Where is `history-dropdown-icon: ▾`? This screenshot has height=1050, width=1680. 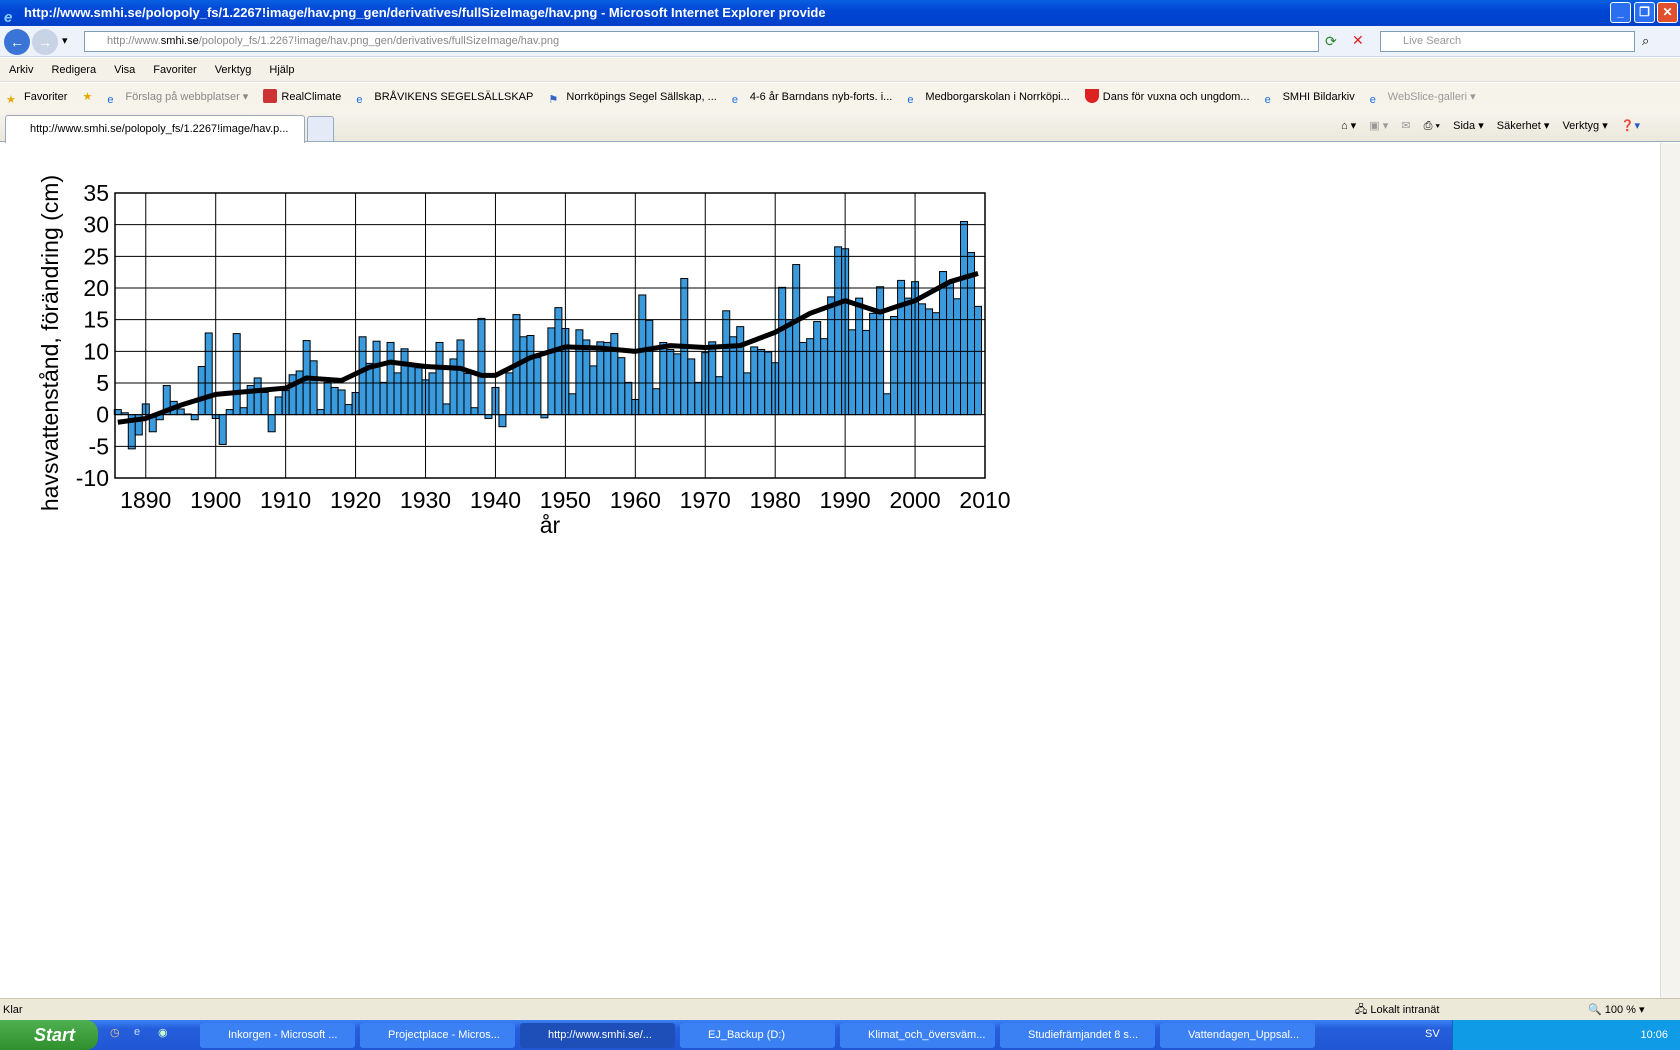
history-dropdown-icon: ▾ is located at coordinates (65, 40).